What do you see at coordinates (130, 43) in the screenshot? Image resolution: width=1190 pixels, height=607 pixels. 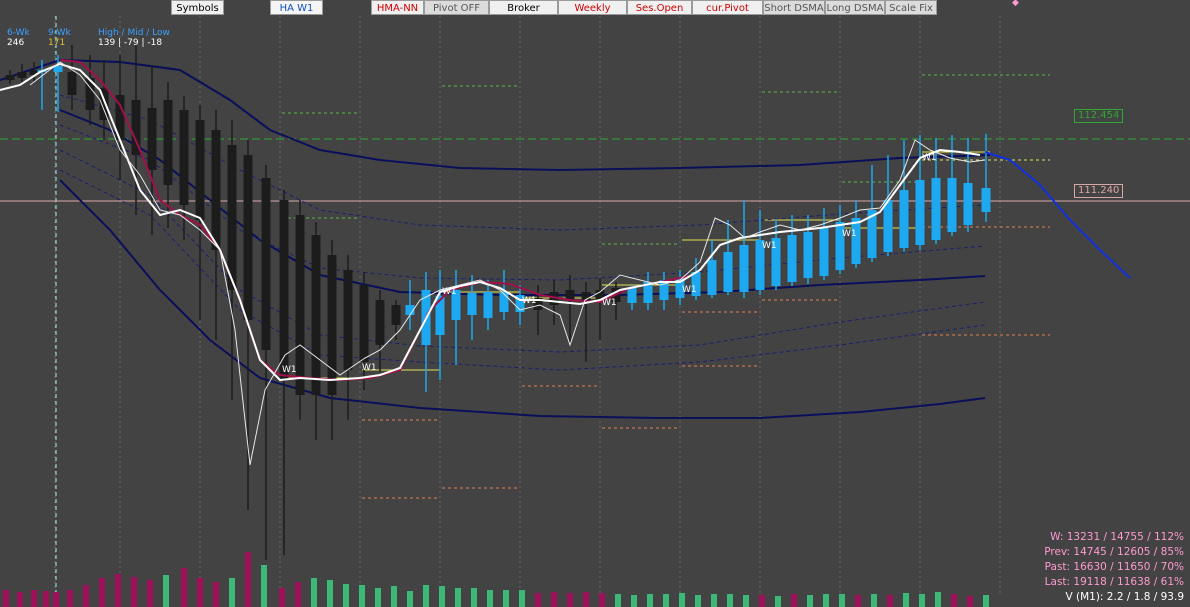 I see `info-hml-value: 139 | -79 | -18` at bounding box center [130, 43].